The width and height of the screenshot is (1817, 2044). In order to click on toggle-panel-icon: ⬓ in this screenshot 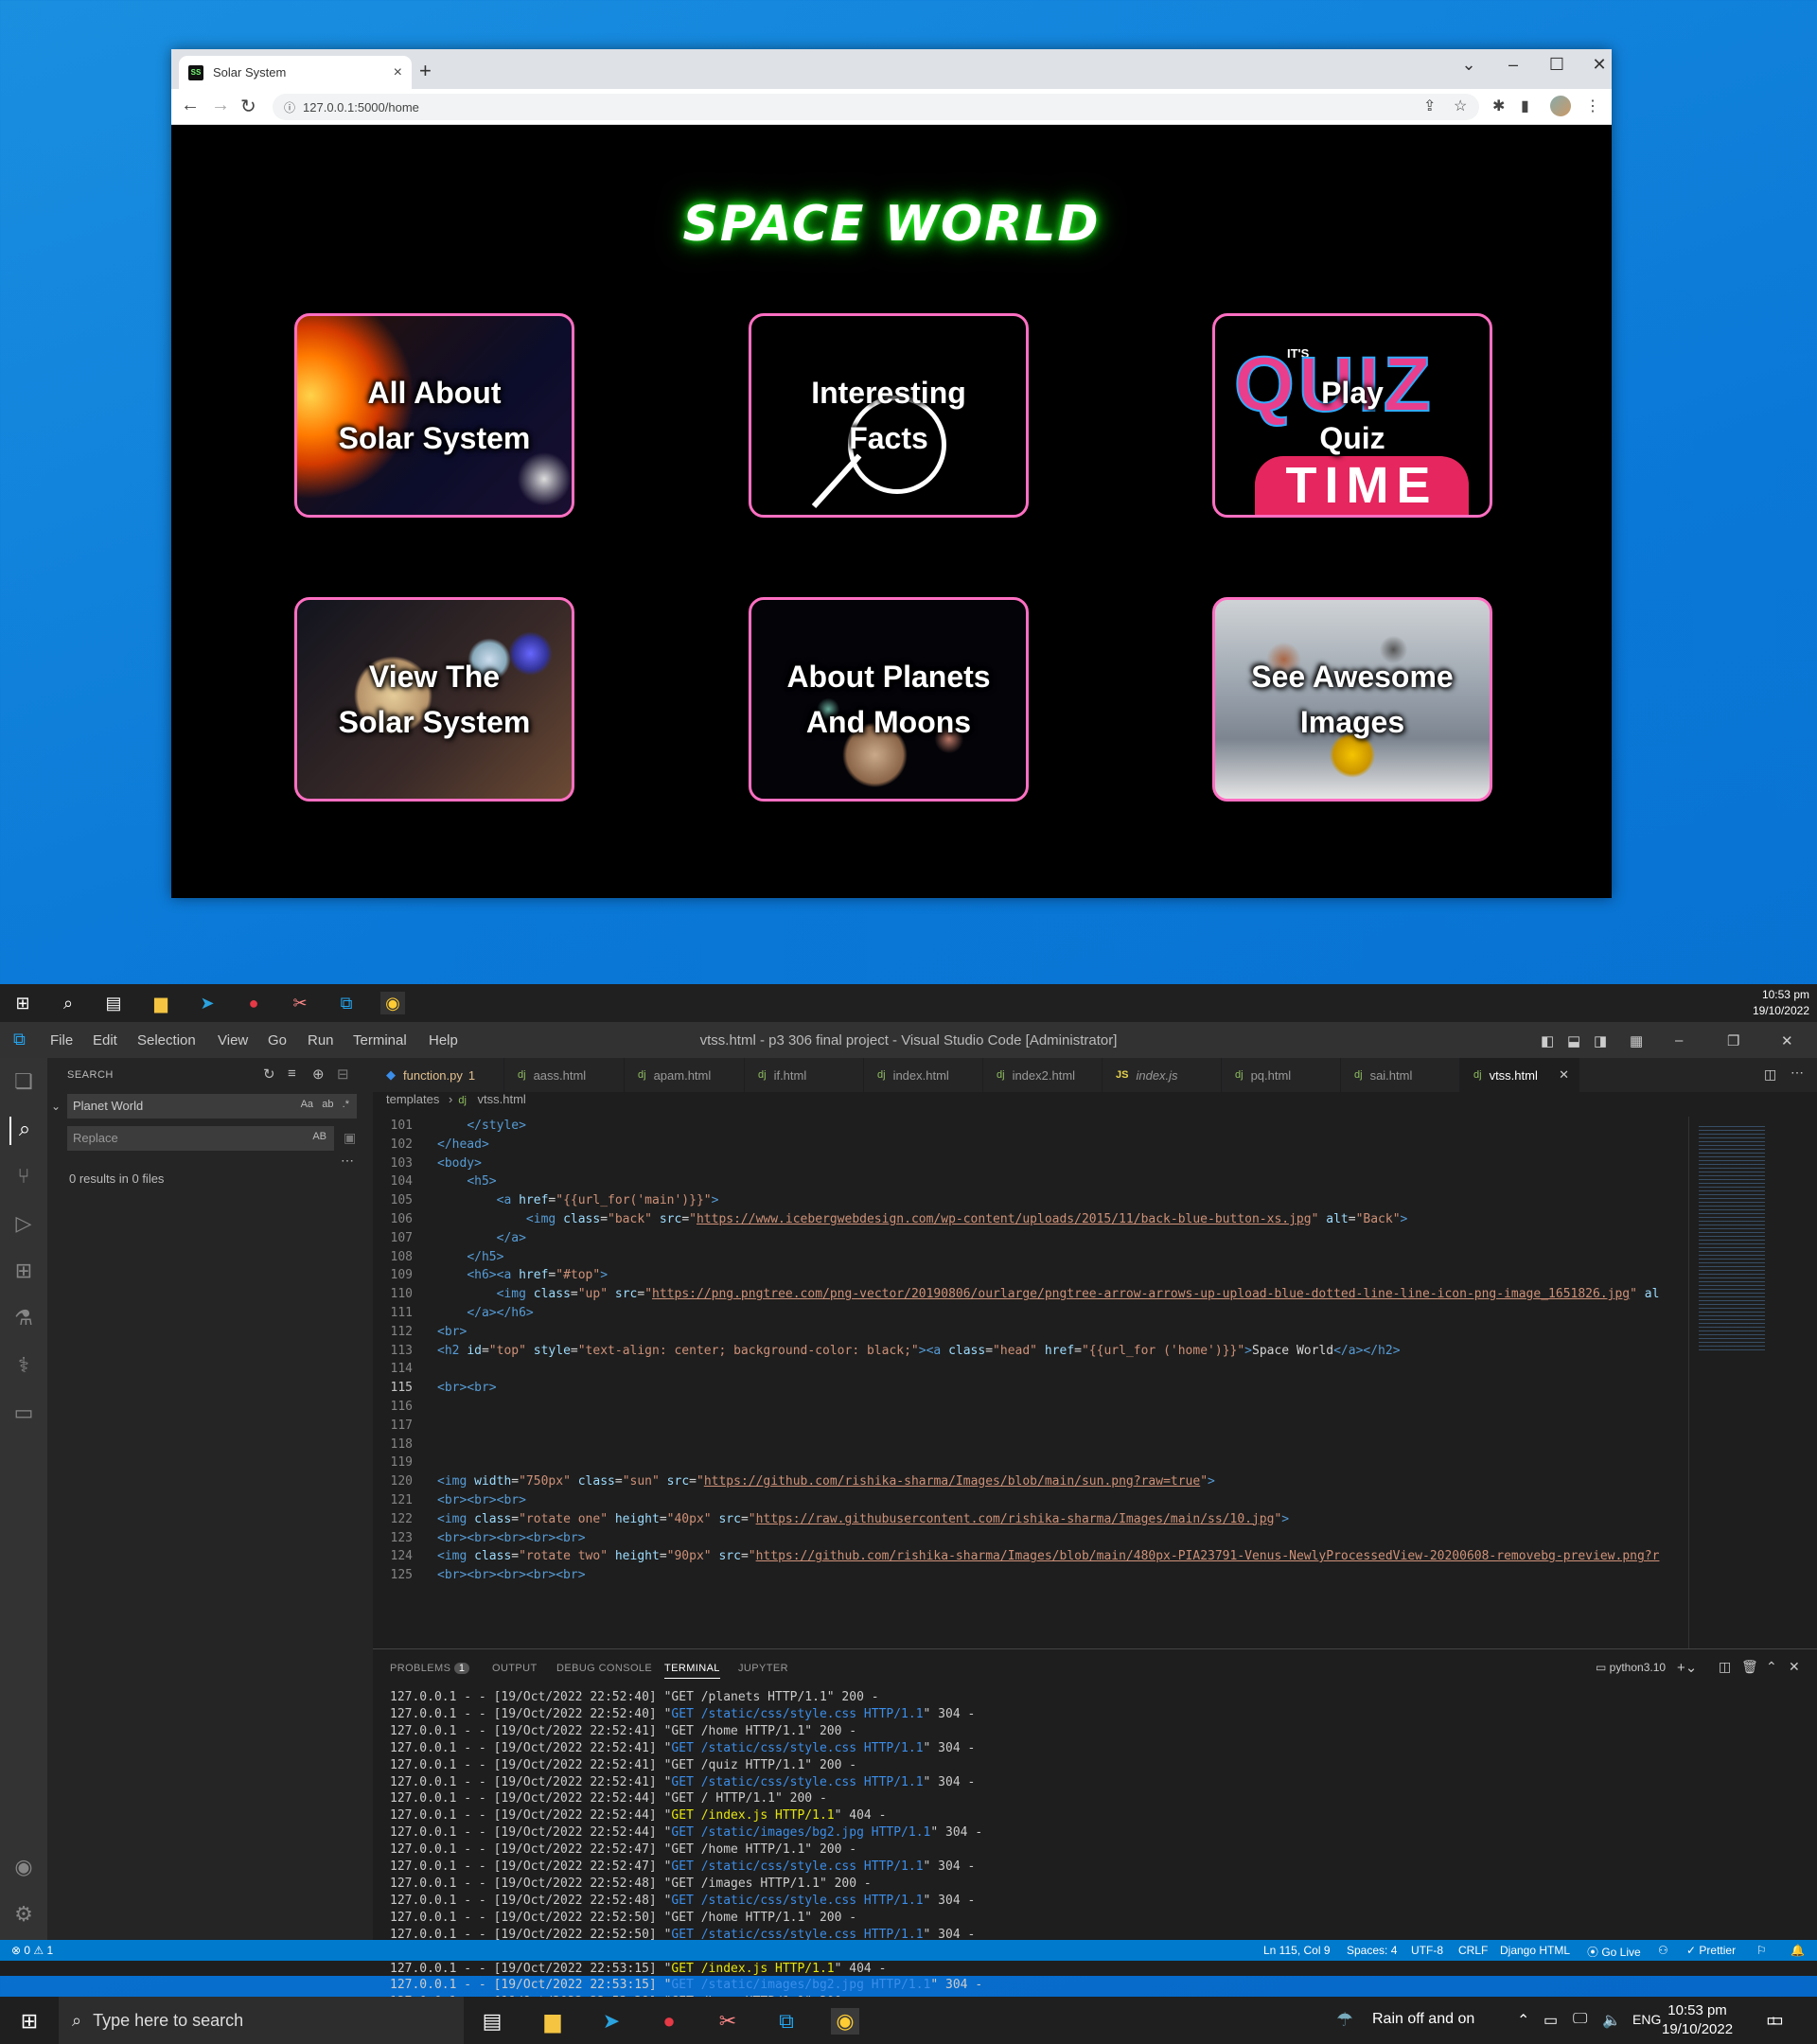, I will do `click(1573, 1040)`.